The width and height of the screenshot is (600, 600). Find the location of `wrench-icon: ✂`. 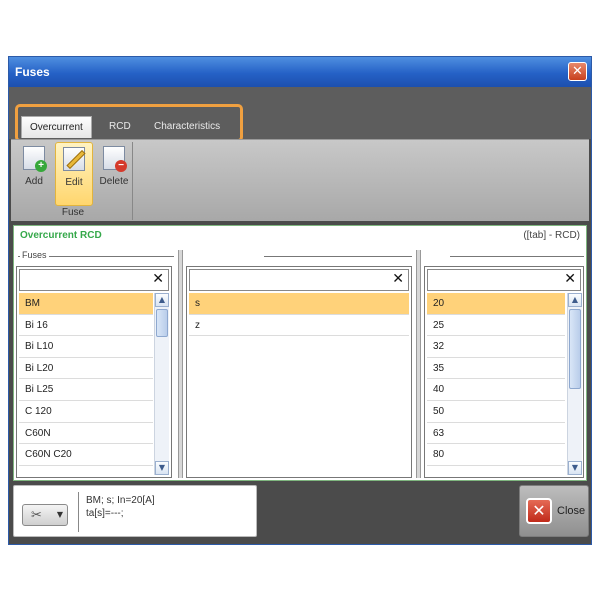

wrench-icon: ✂ is located at coordinates (36, 515).